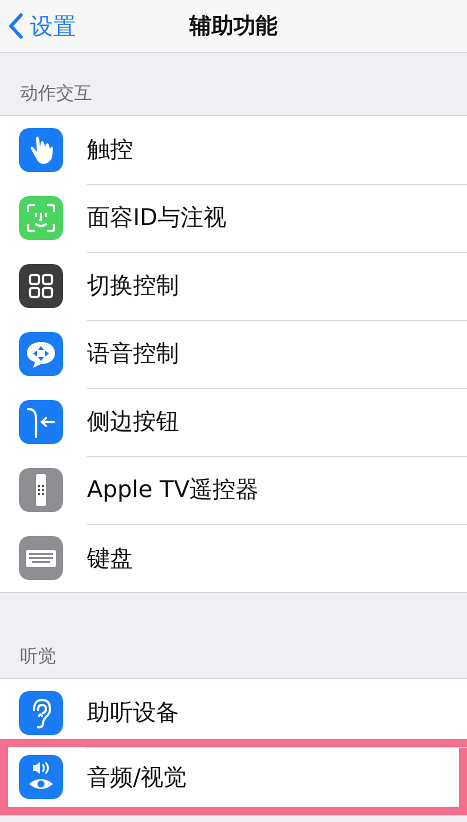 This screenshot has height=822, width=467. What do you see at coordinates (137, 778) in the screenshot?
I see `row-label: 音频/视觉` at bounding box center [137, 778].